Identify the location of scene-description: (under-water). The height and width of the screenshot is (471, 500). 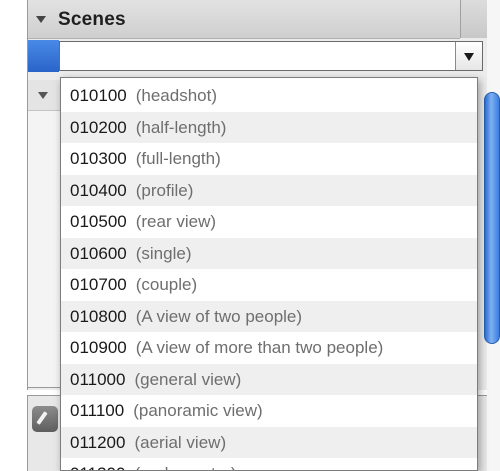
(185, 467).